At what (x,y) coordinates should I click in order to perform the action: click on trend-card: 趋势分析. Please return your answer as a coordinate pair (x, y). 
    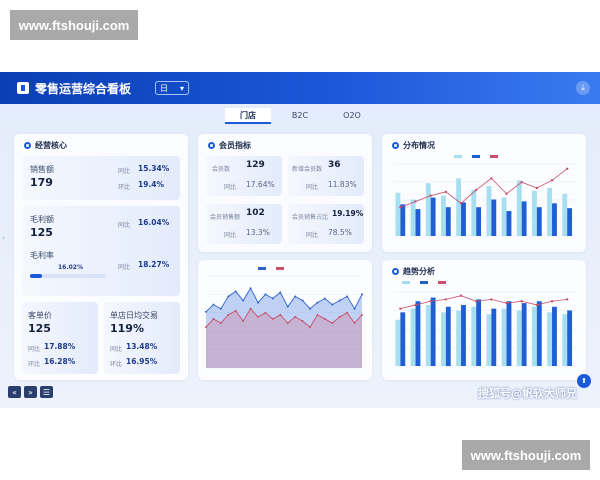
    Looking at the image, I should click on (484, 320).